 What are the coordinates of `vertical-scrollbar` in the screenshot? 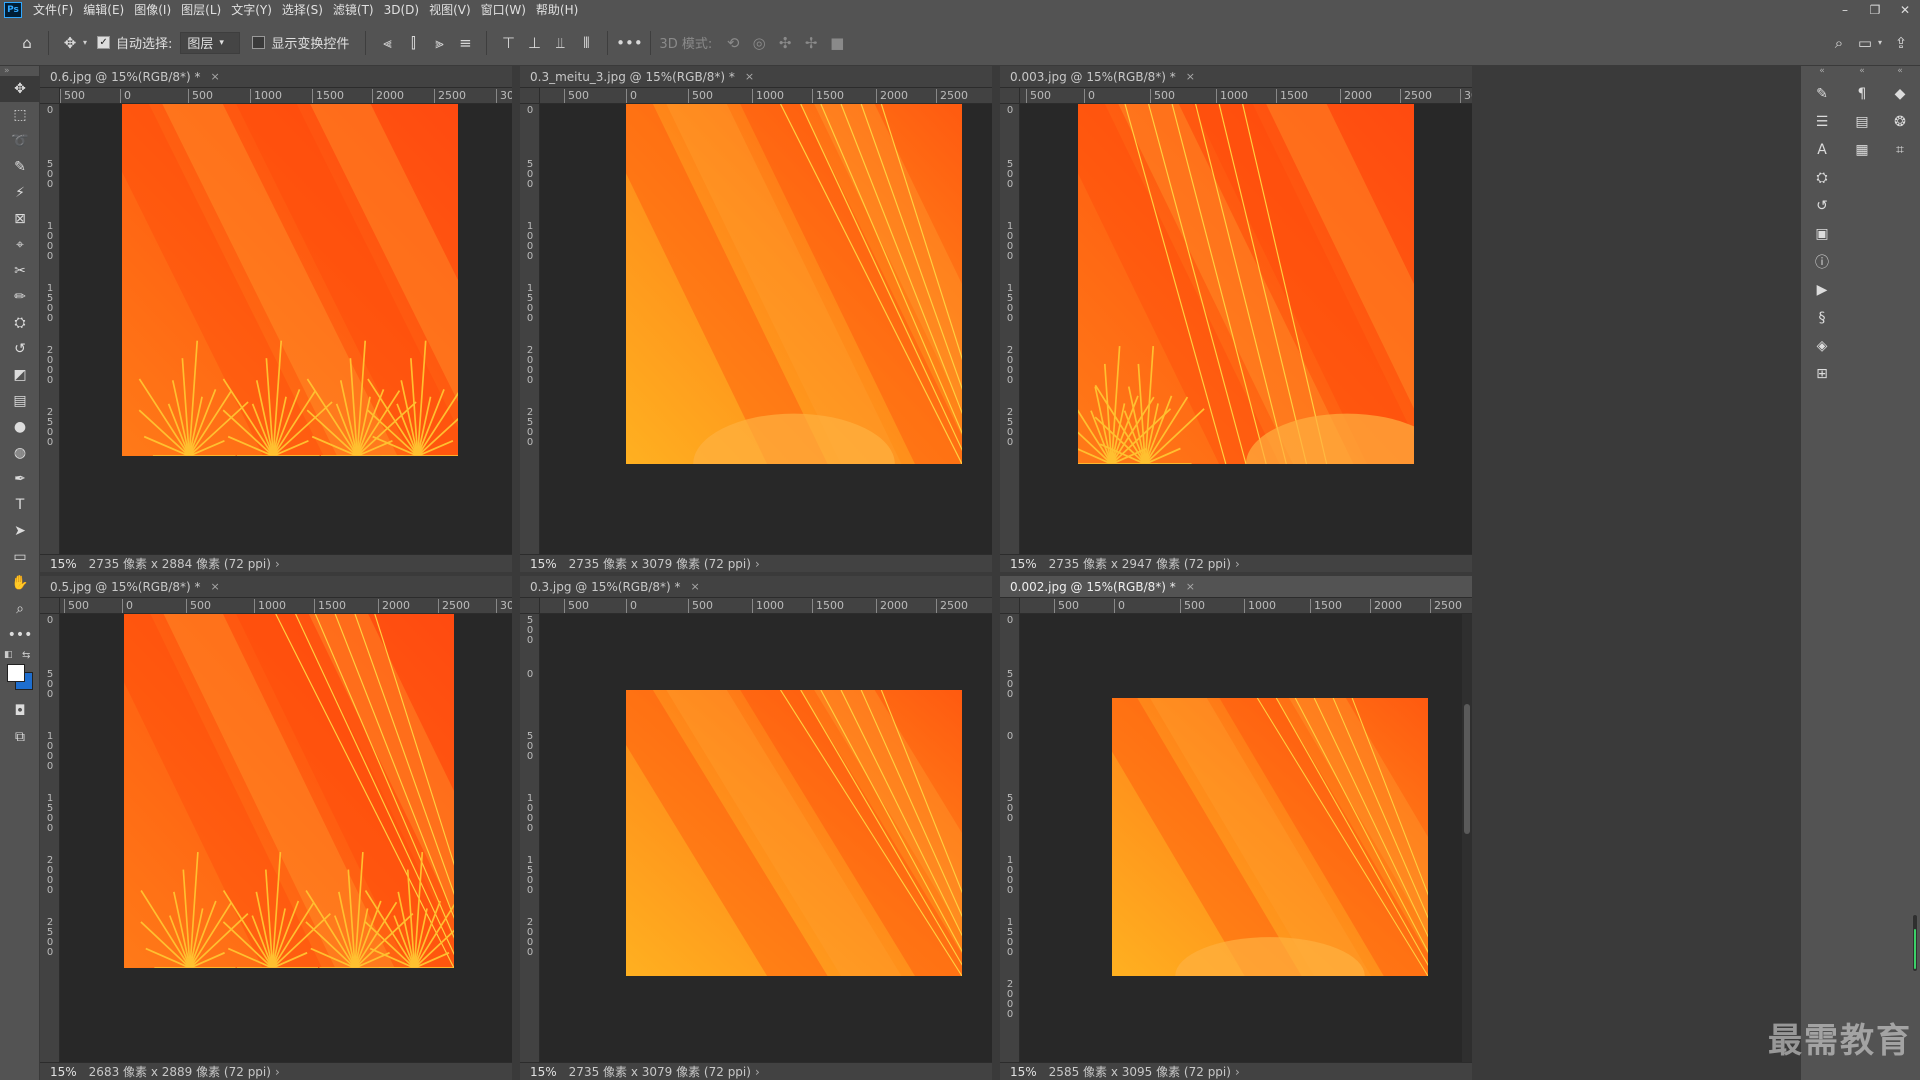 It's located at (1467, 838).